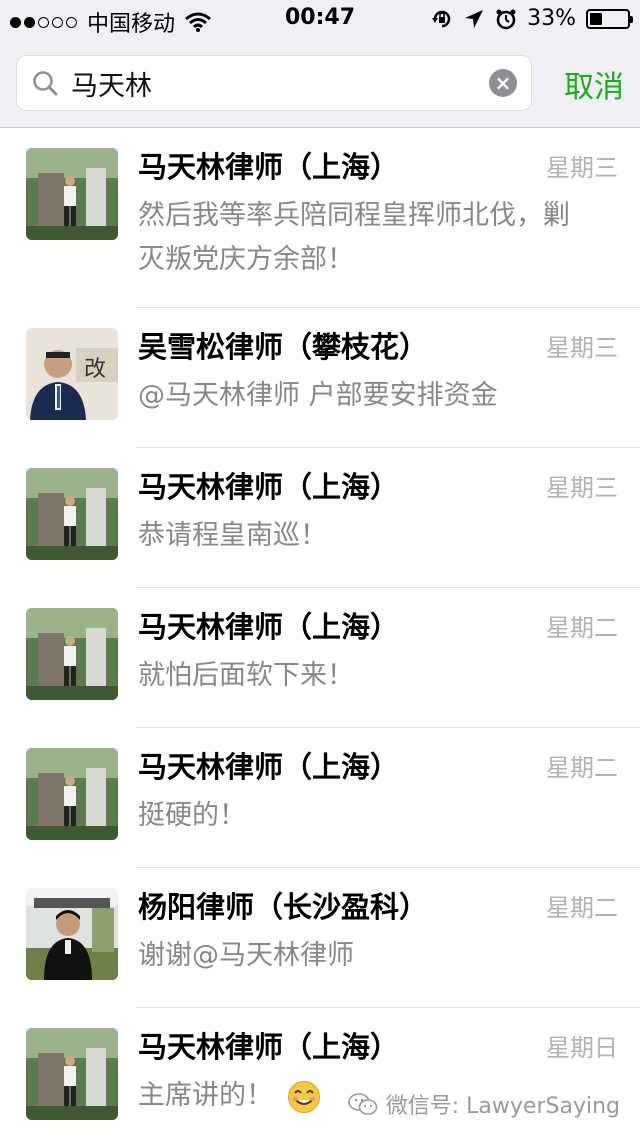 The image size is (640, 1136). I want to click on message-preview: 挺硬的！, so click(192, 815).